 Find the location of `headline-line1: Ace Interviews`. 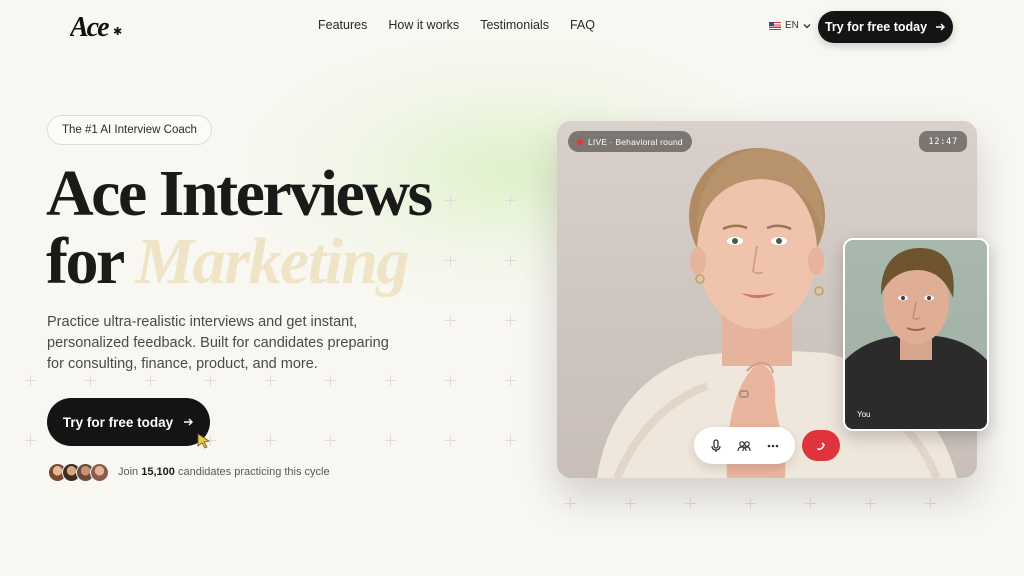

headline-line1: Ace Interviews is located at coordinates (239, 193).